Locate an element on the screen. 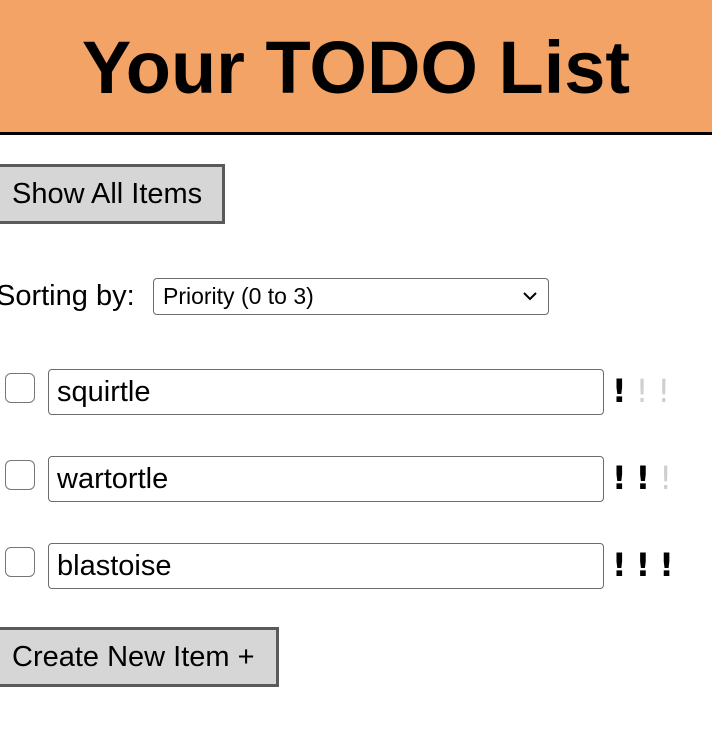 The width and height of the screenshot is (712, 738). sort-selected-value: Priority (0 to 3) is located at coordinates (238, 296).